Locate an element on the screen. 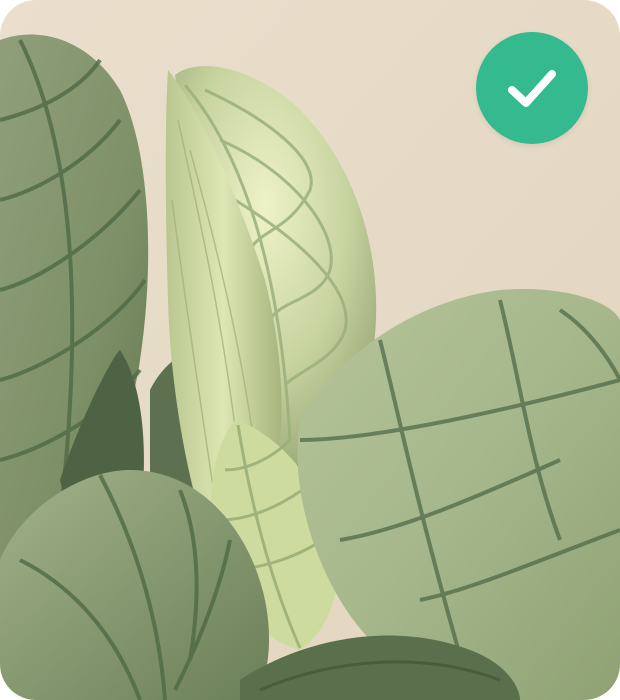  selected-check-badge is located at coordinates (532, 88).